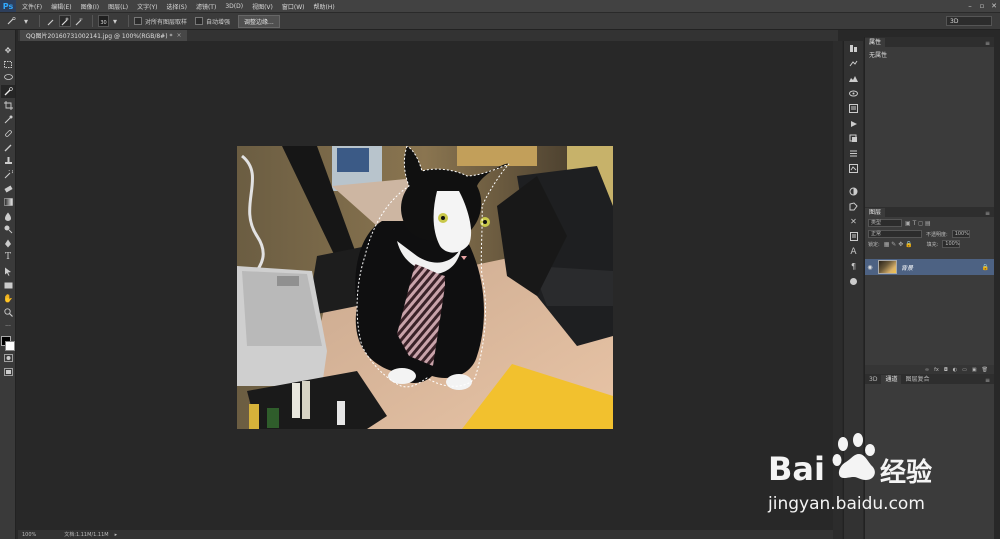  I want to click on info-panel-icon, so click(853, 108).